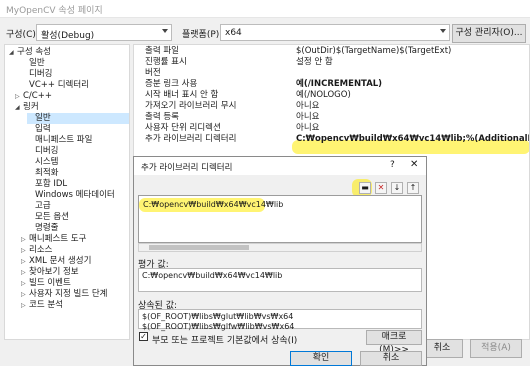  I want to click on move-up-icon: ↑, so click(413, 188).